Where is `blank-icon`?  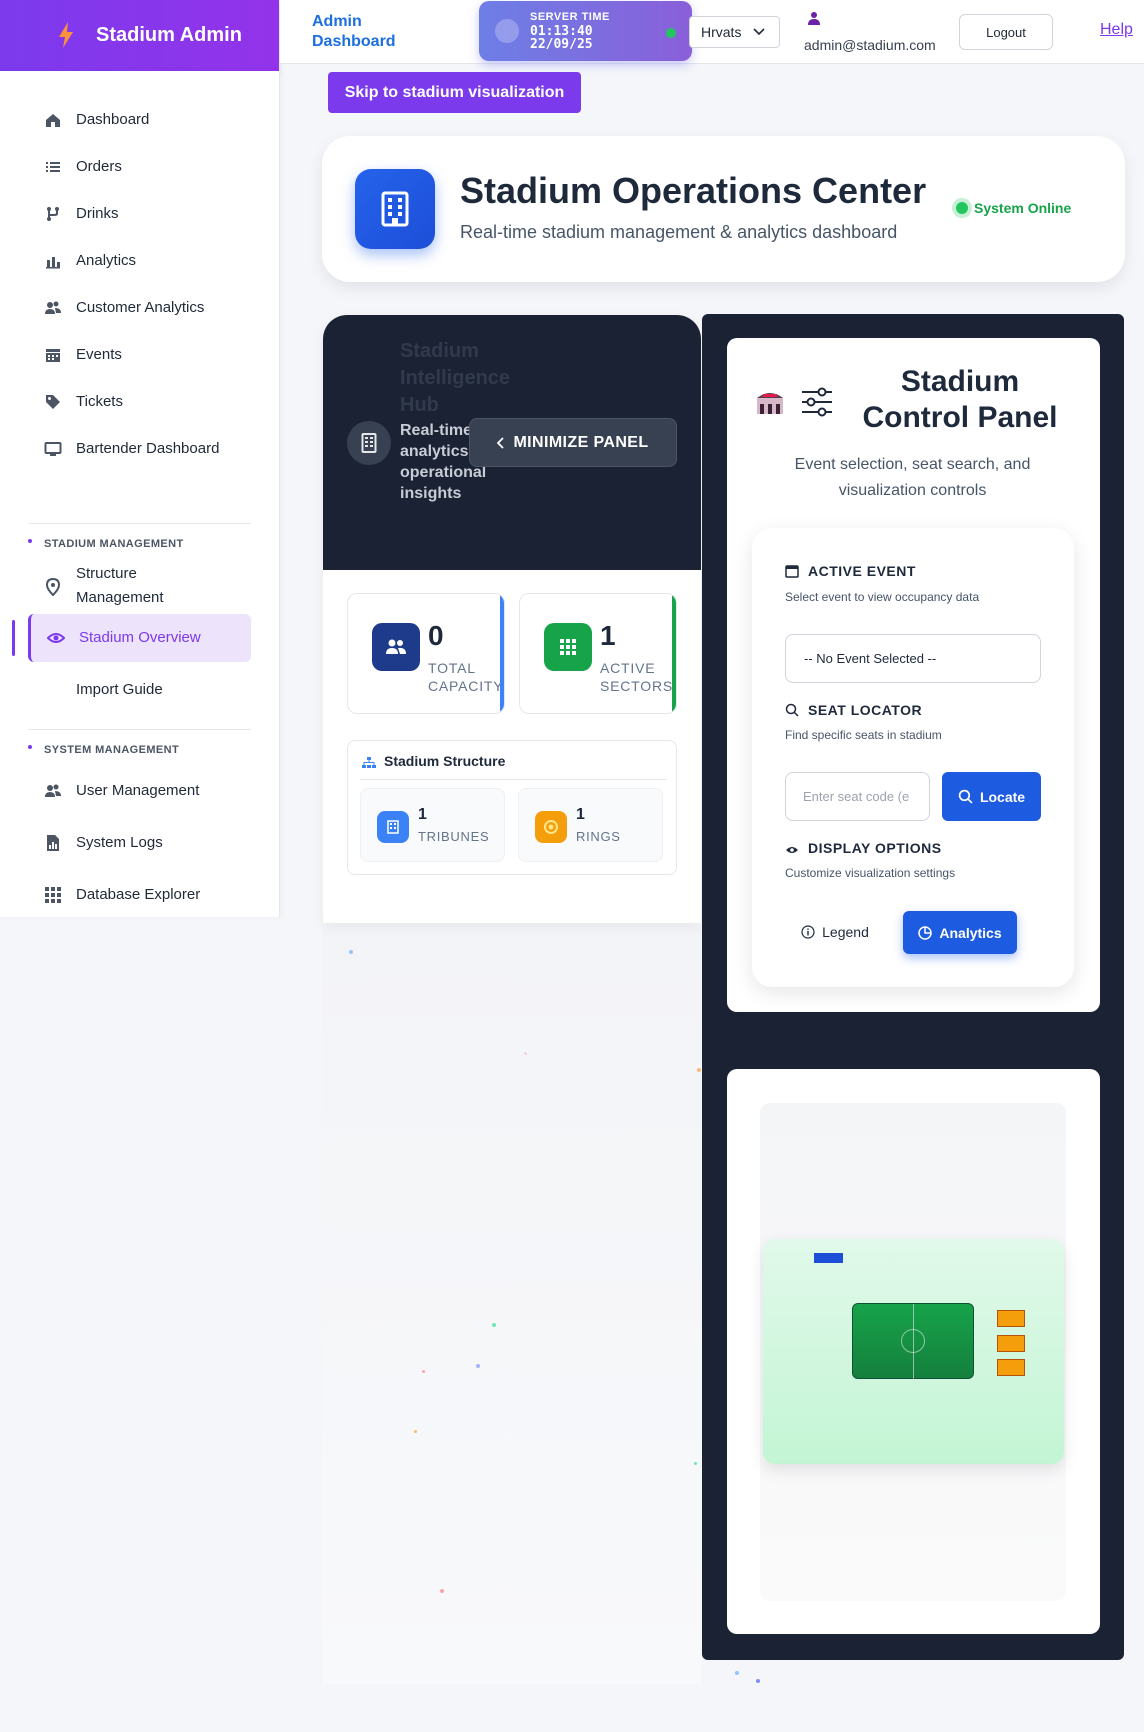 blank-icon is located at coordinates (53, 690).